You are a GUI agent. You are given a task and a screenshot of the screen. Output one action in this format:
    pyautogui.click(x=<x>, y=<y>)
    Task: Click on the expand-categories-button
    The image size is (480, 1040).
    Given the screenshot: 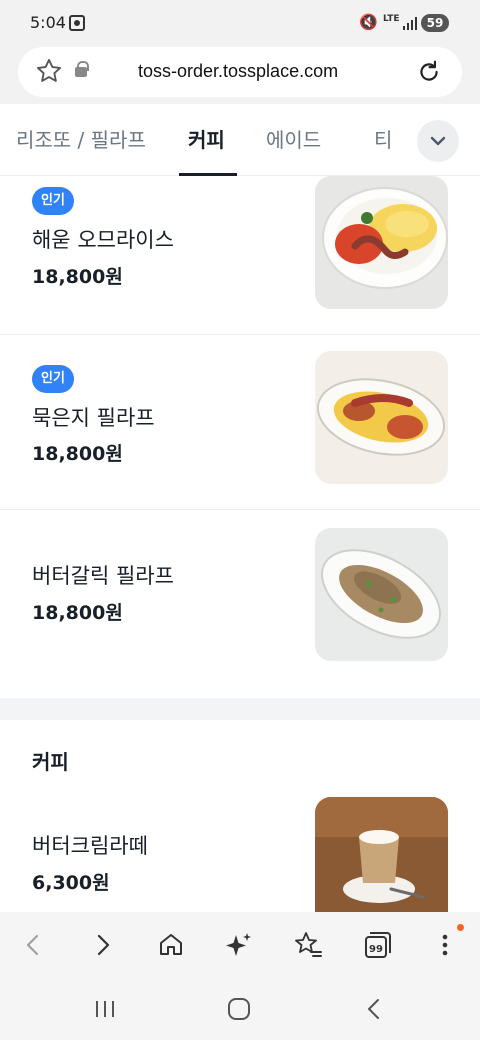 What is the action you would take?
    pyautogui.click(x=438, y=141)
    